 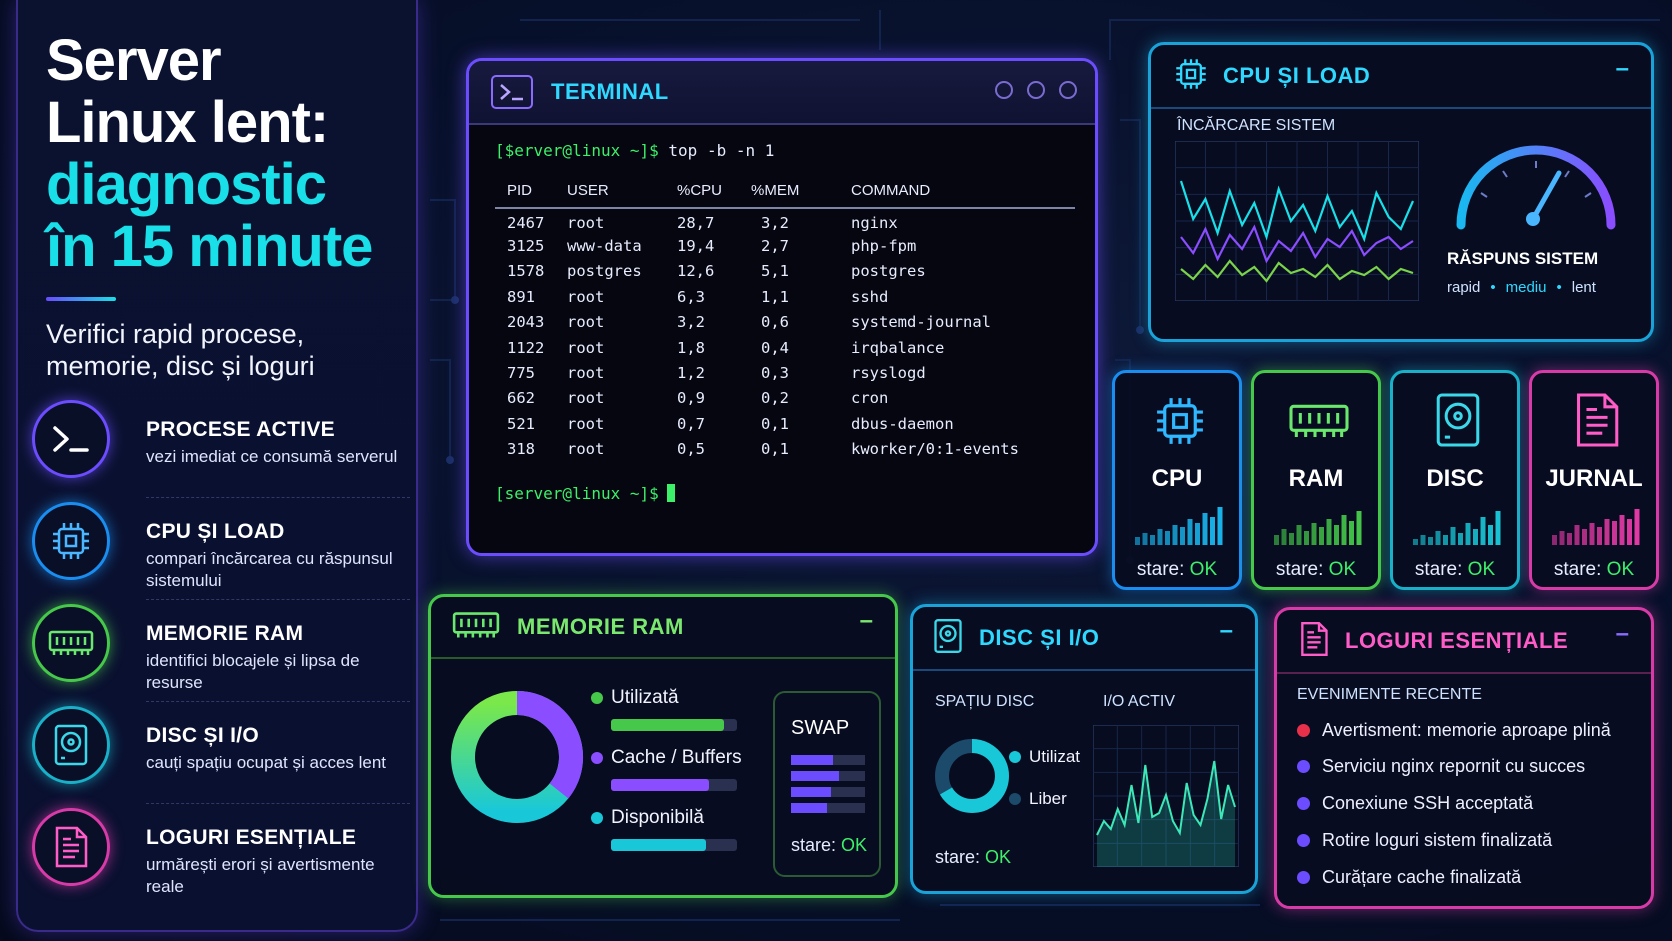 What do you see at coordinates (972, 776) in the screenshot?
I see `disc-donut-chart` at bounding box center [972, 776].